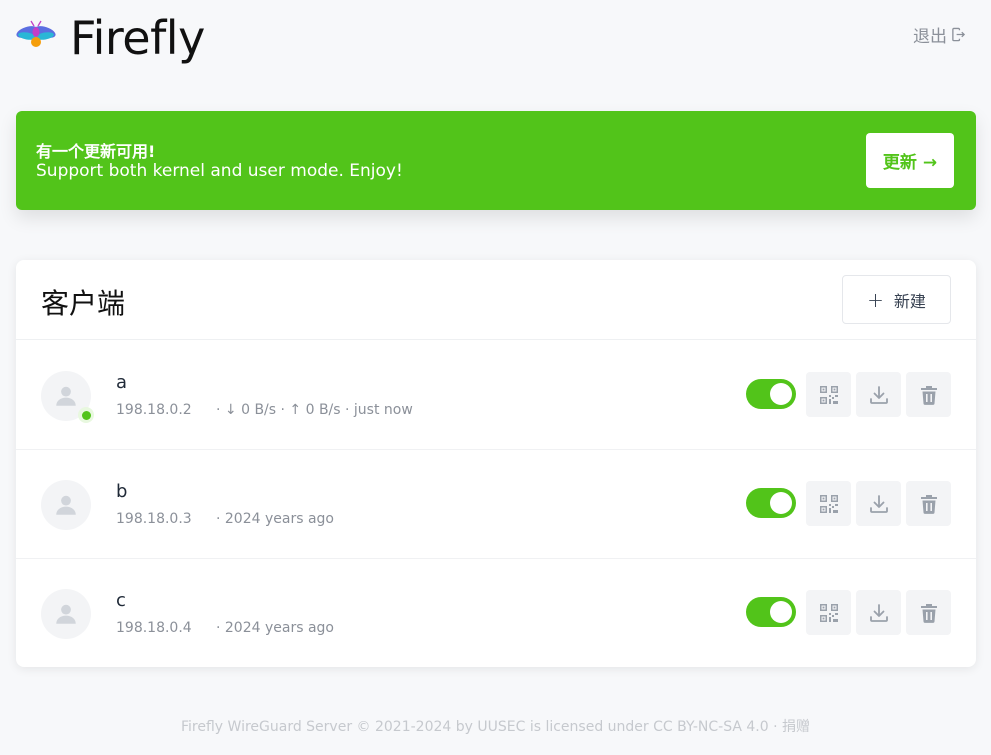  What do you see at coordinates (154, 410) in the screenshot?
I see `client-ip: 198.18.0.2` at bounding box center [154, 410].